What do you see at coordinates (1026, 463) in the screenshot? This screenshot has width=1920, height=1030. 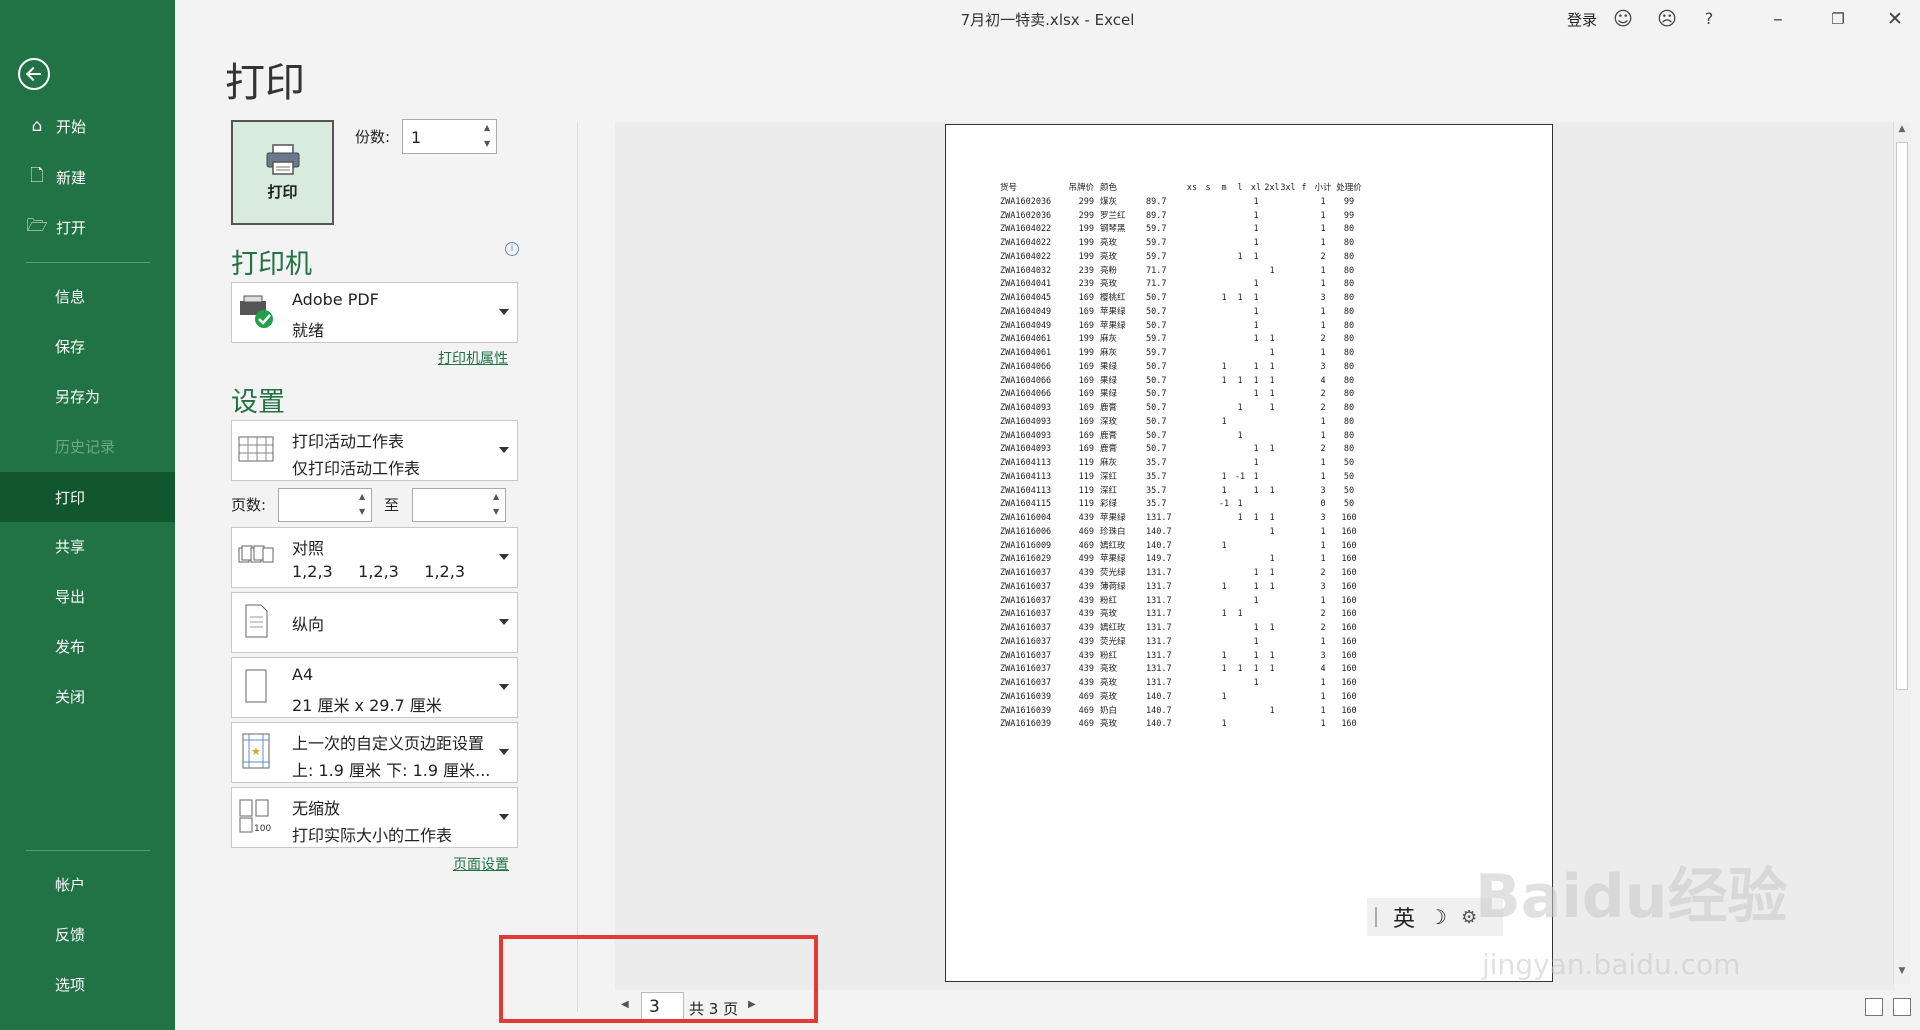 I see `table-cell: ZWA1604113` at bounding box center [1026, 463].